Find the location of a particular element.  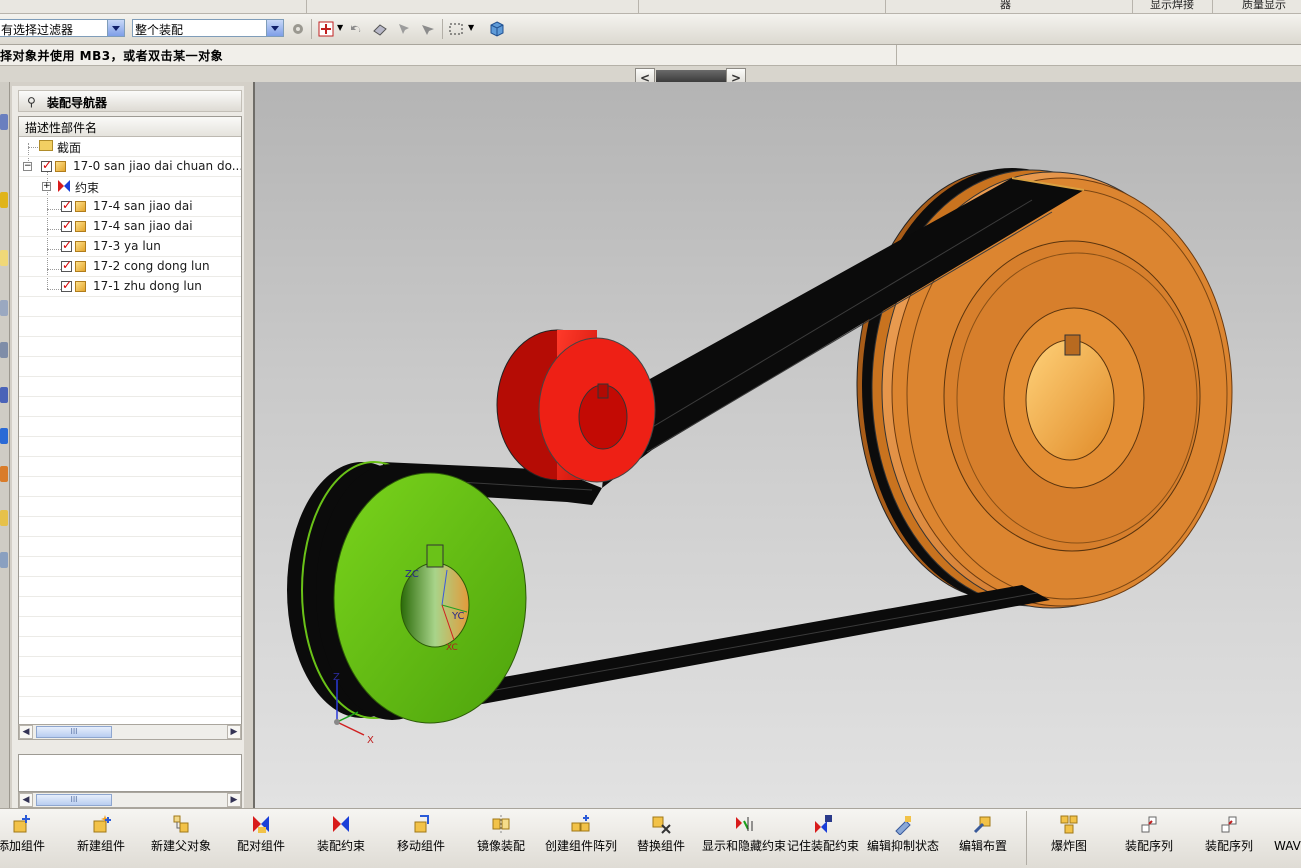

tool-label: 爆炸图 is located at coordinates (1068, 846).